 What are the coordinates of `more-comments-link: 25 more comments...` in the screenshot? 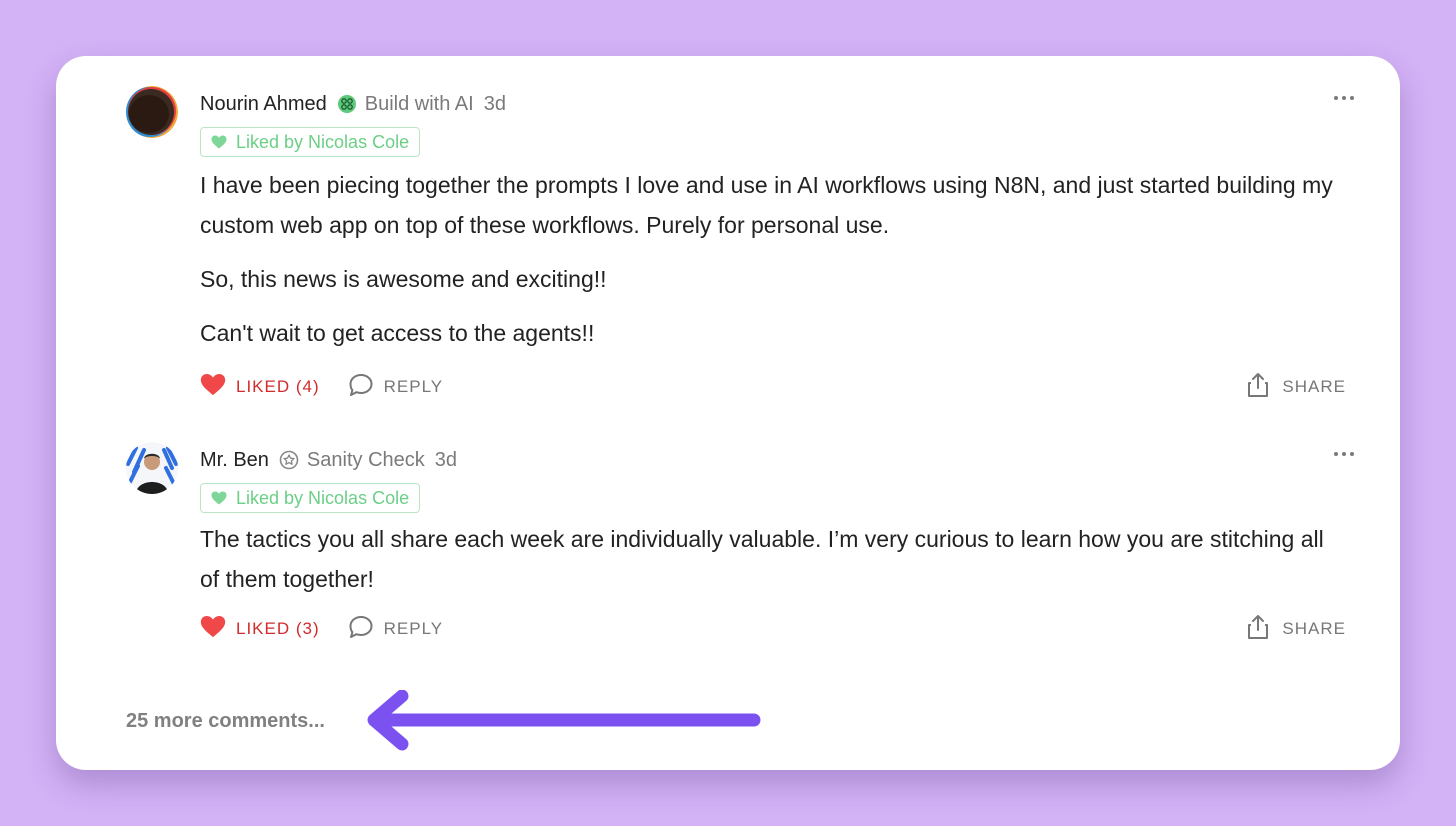 It's located at (225, 721).